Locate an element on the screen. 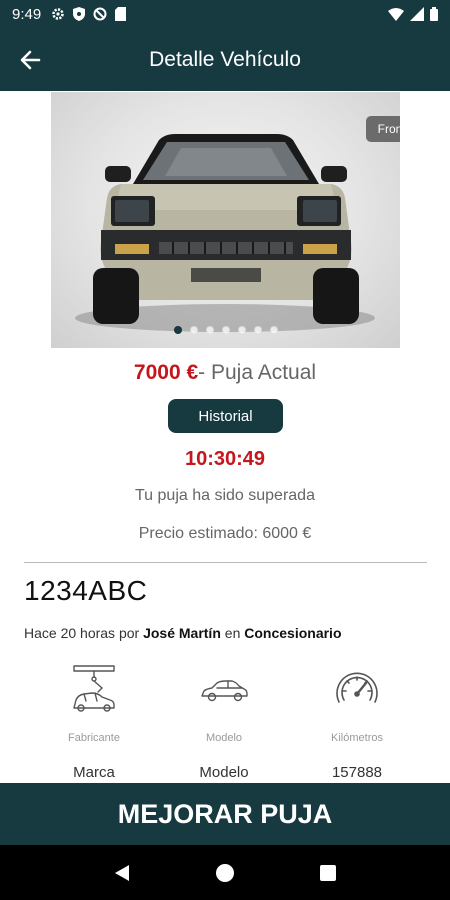 Image resolution: width=450 pixels, height=900 pixels. license-plate: 1234ABC is located at coordinates (86, 590).